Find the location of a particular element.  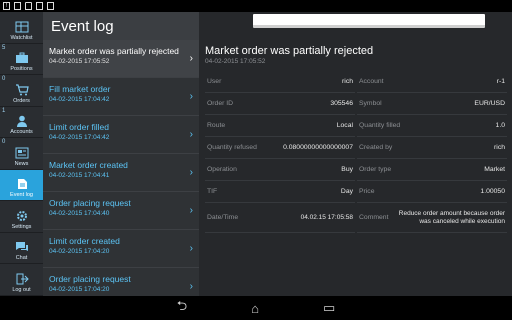

gear-icon is located at coordinates (21, 215).